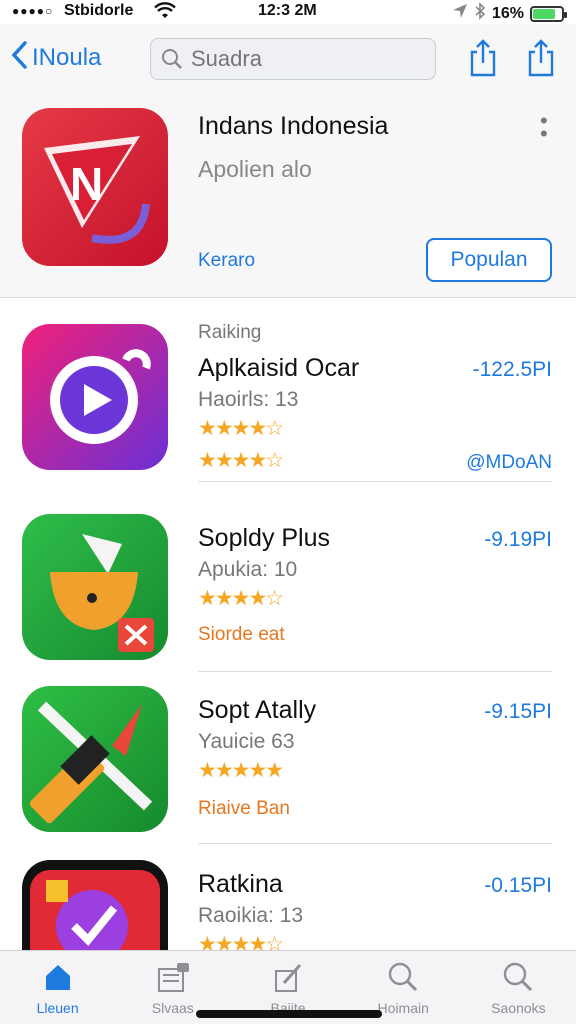  What do you see at coordinates (512, 370) in the screenshot?
I see `price-button: -122.5PI` at bounding box center [512, 370].